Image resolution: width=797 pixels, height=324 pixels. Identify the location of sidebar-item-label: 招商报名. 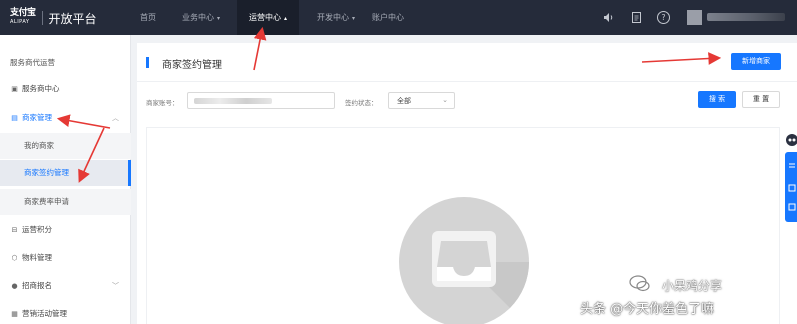
(37, 285).